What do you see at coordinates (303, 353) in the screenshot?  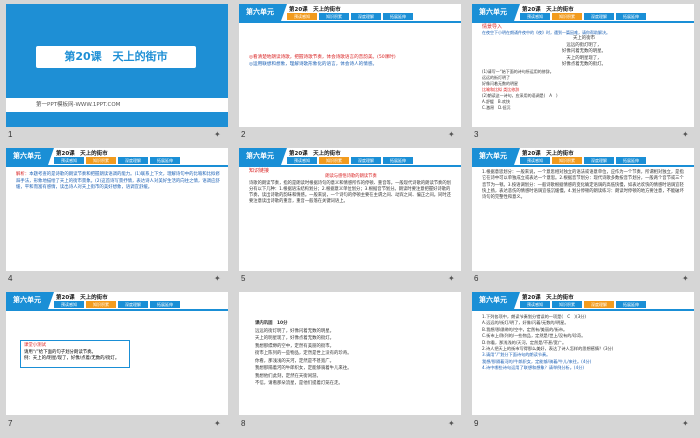 I see `poem-line: 街市上陈列的一些物品，定然是世上没有的珍奇。` at bounding box center [303, 353].